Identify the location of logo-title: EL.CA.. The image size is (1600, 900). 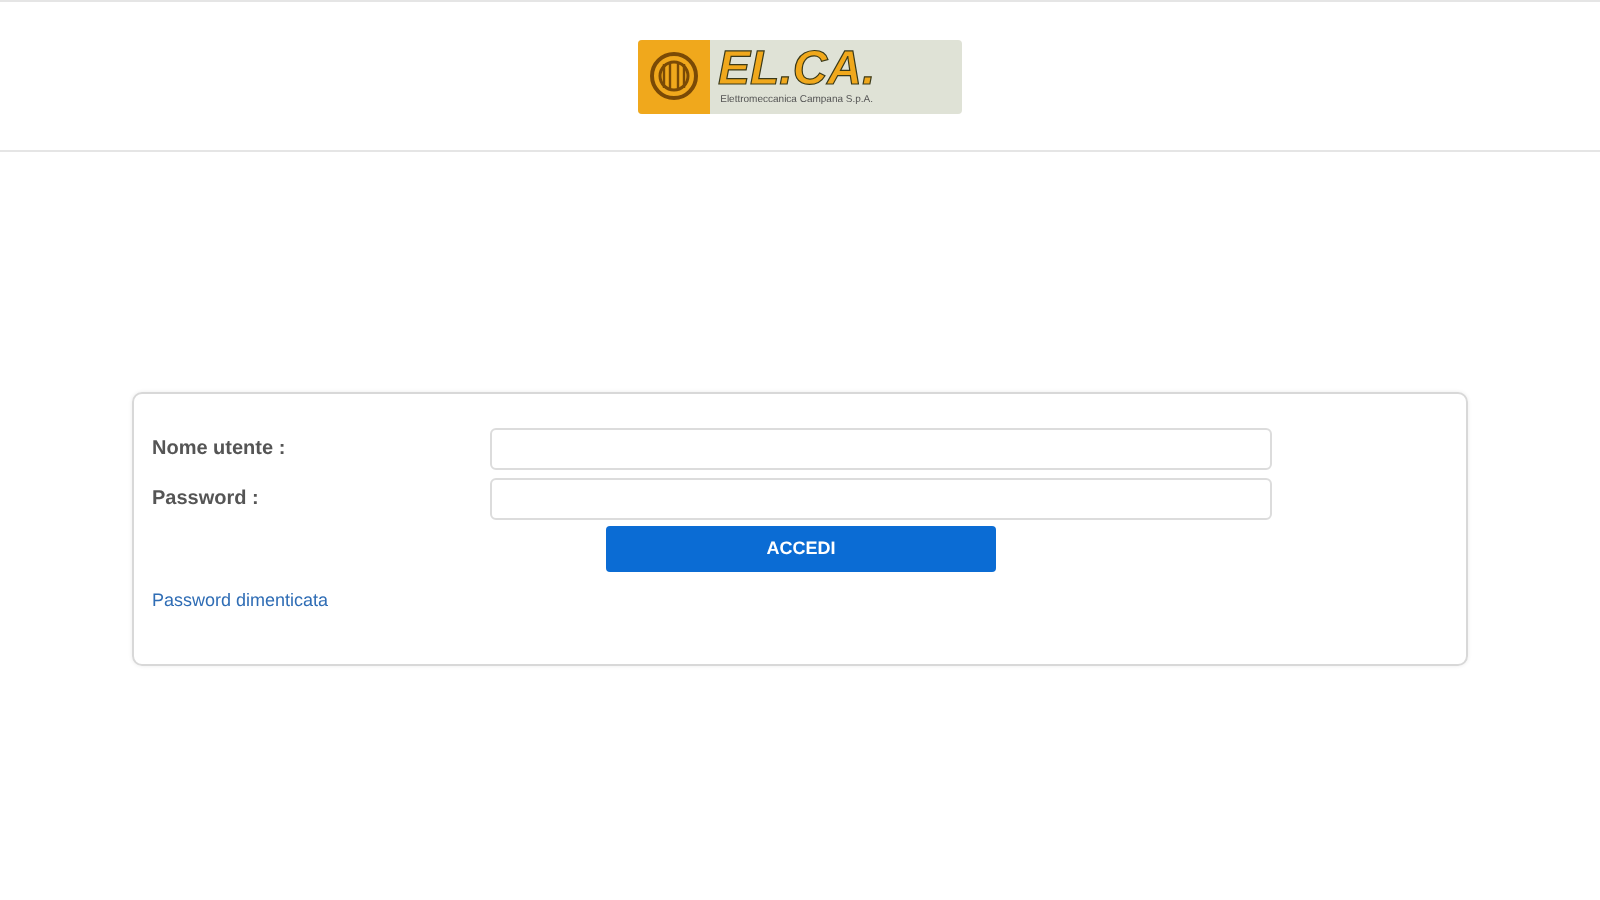
(797, 70).